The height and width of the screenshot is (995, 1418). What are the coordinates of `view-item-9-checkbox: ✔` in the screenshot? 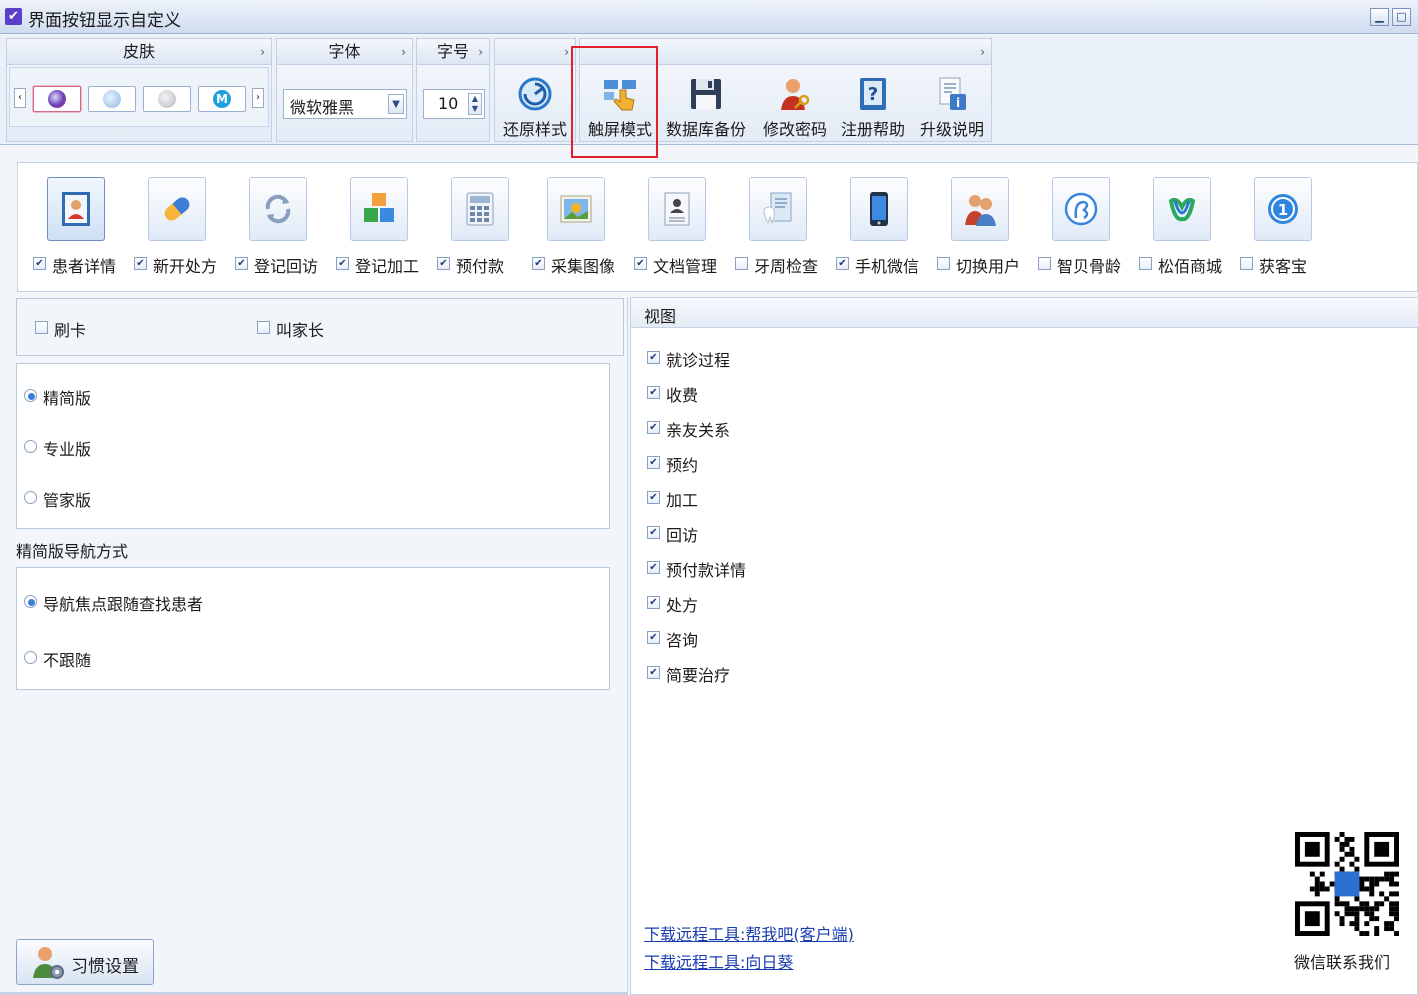 It's located at (653, 672).